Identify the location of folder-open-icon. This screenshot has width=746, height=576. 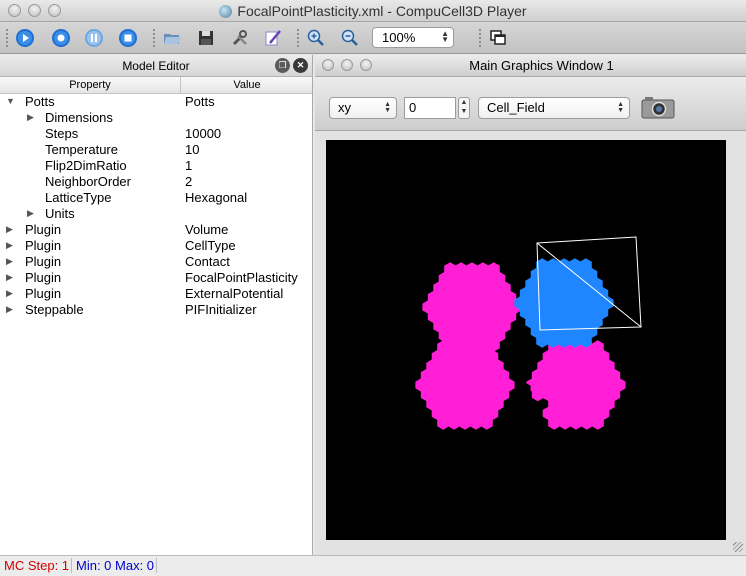
(172, 39).